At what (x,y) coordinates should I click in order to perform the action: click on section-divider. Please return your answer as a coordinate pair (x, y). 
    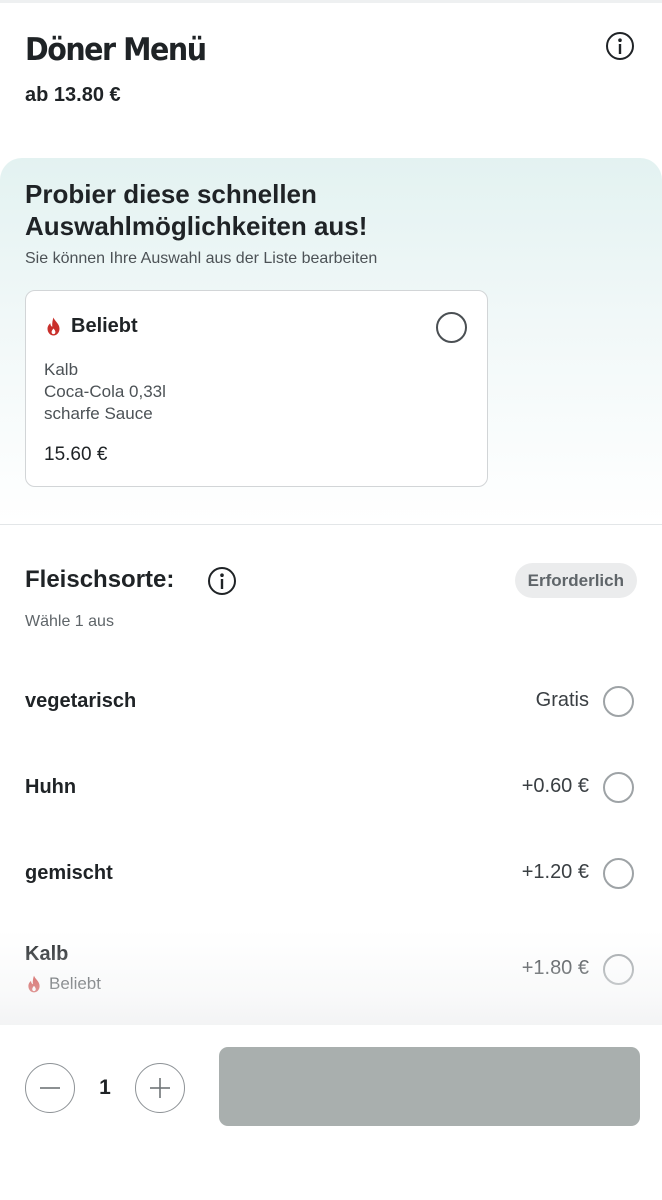
    Looking at the image, I should click on (331, 524).